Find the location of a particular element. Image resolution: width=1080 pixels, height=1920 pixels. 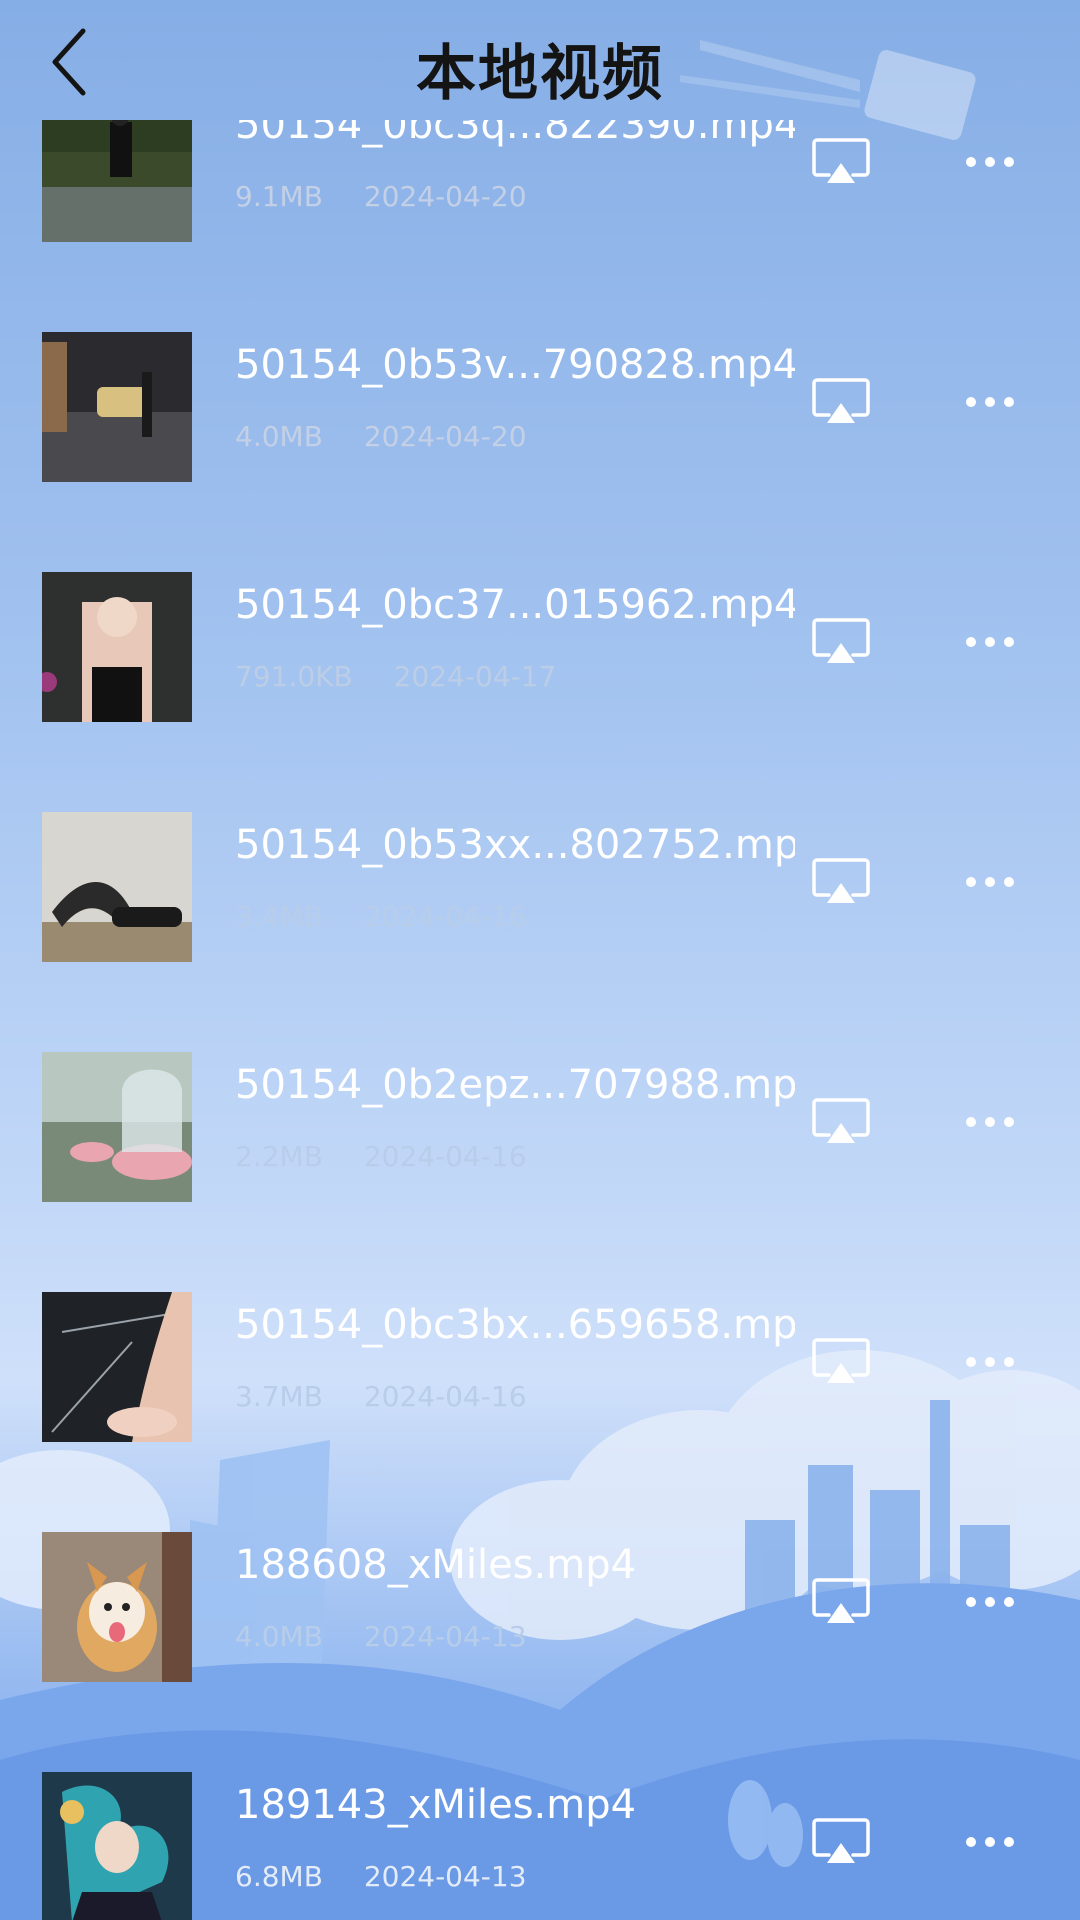

app-header: 本地视频 is located at coordinates (540, 65).